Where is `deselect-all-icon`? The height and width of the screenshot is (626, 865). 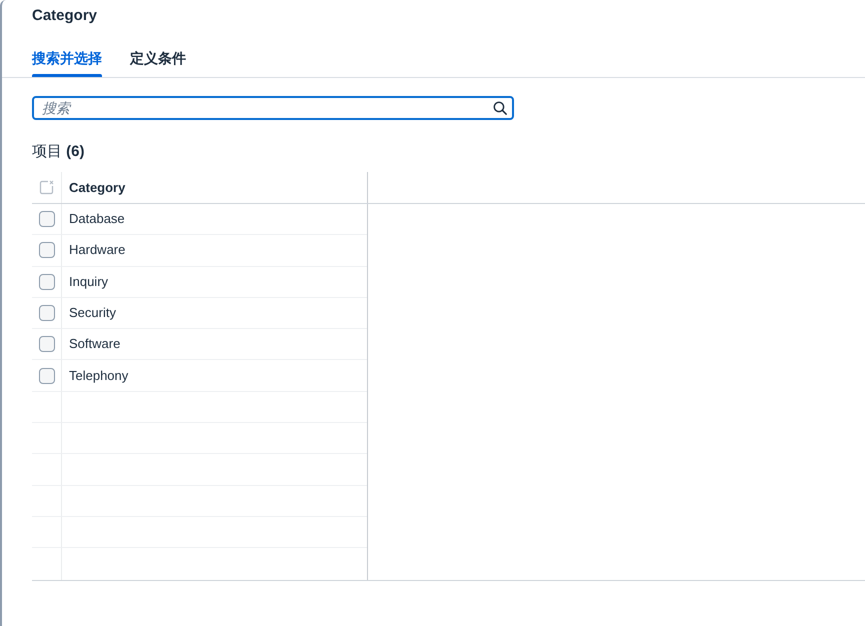
deselect-all-icon is located at coordinates (46, 187).